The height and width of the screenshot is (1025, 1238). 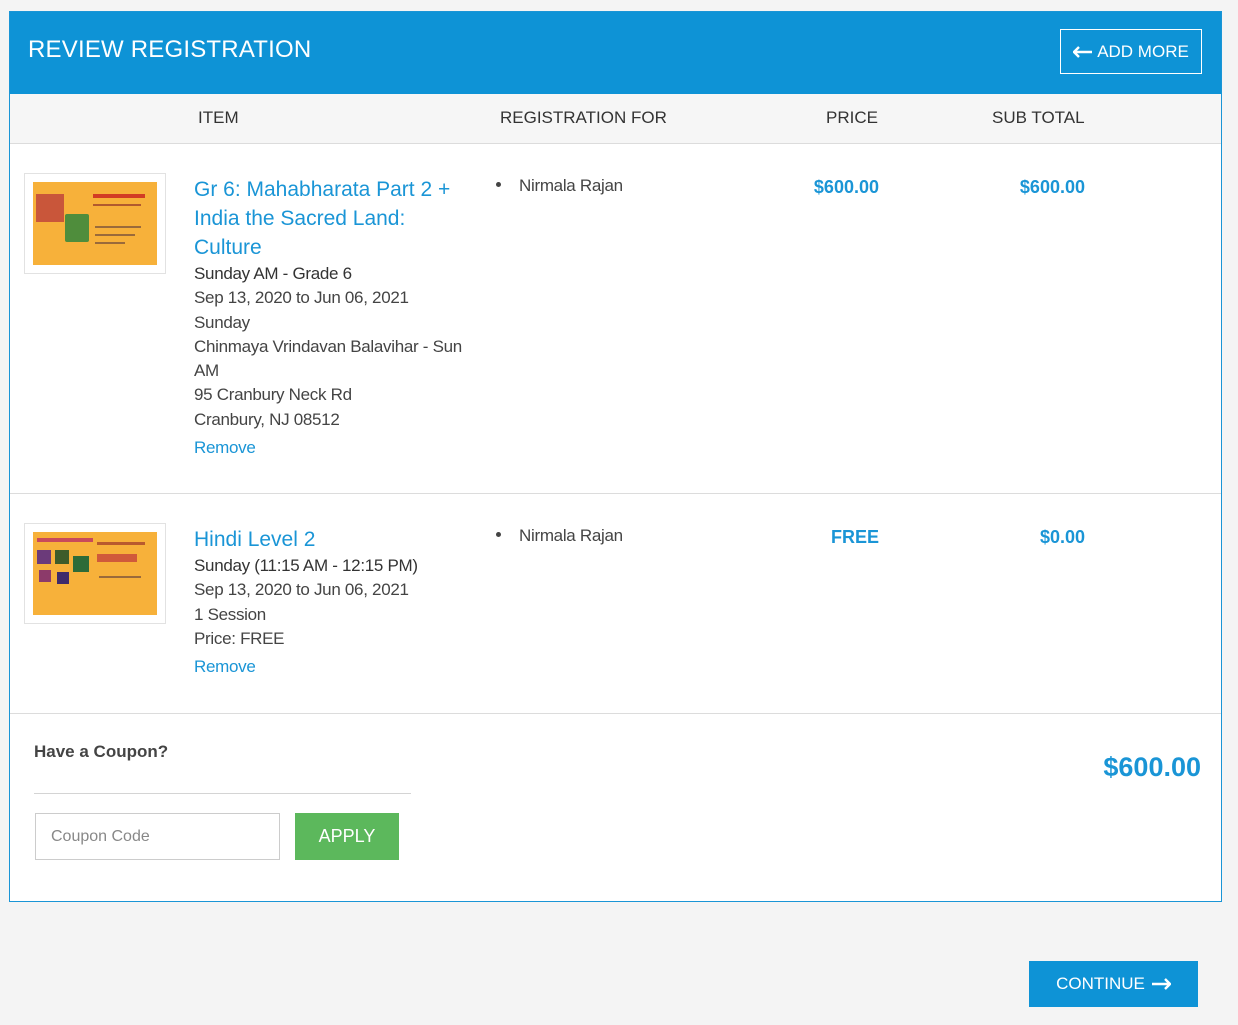 What do you see at coordinates (328, 346) in the screenshot?
I see `item-location: Chinmaya Vrindavan Balavihar - Sun` at bounding box center [328, 346].